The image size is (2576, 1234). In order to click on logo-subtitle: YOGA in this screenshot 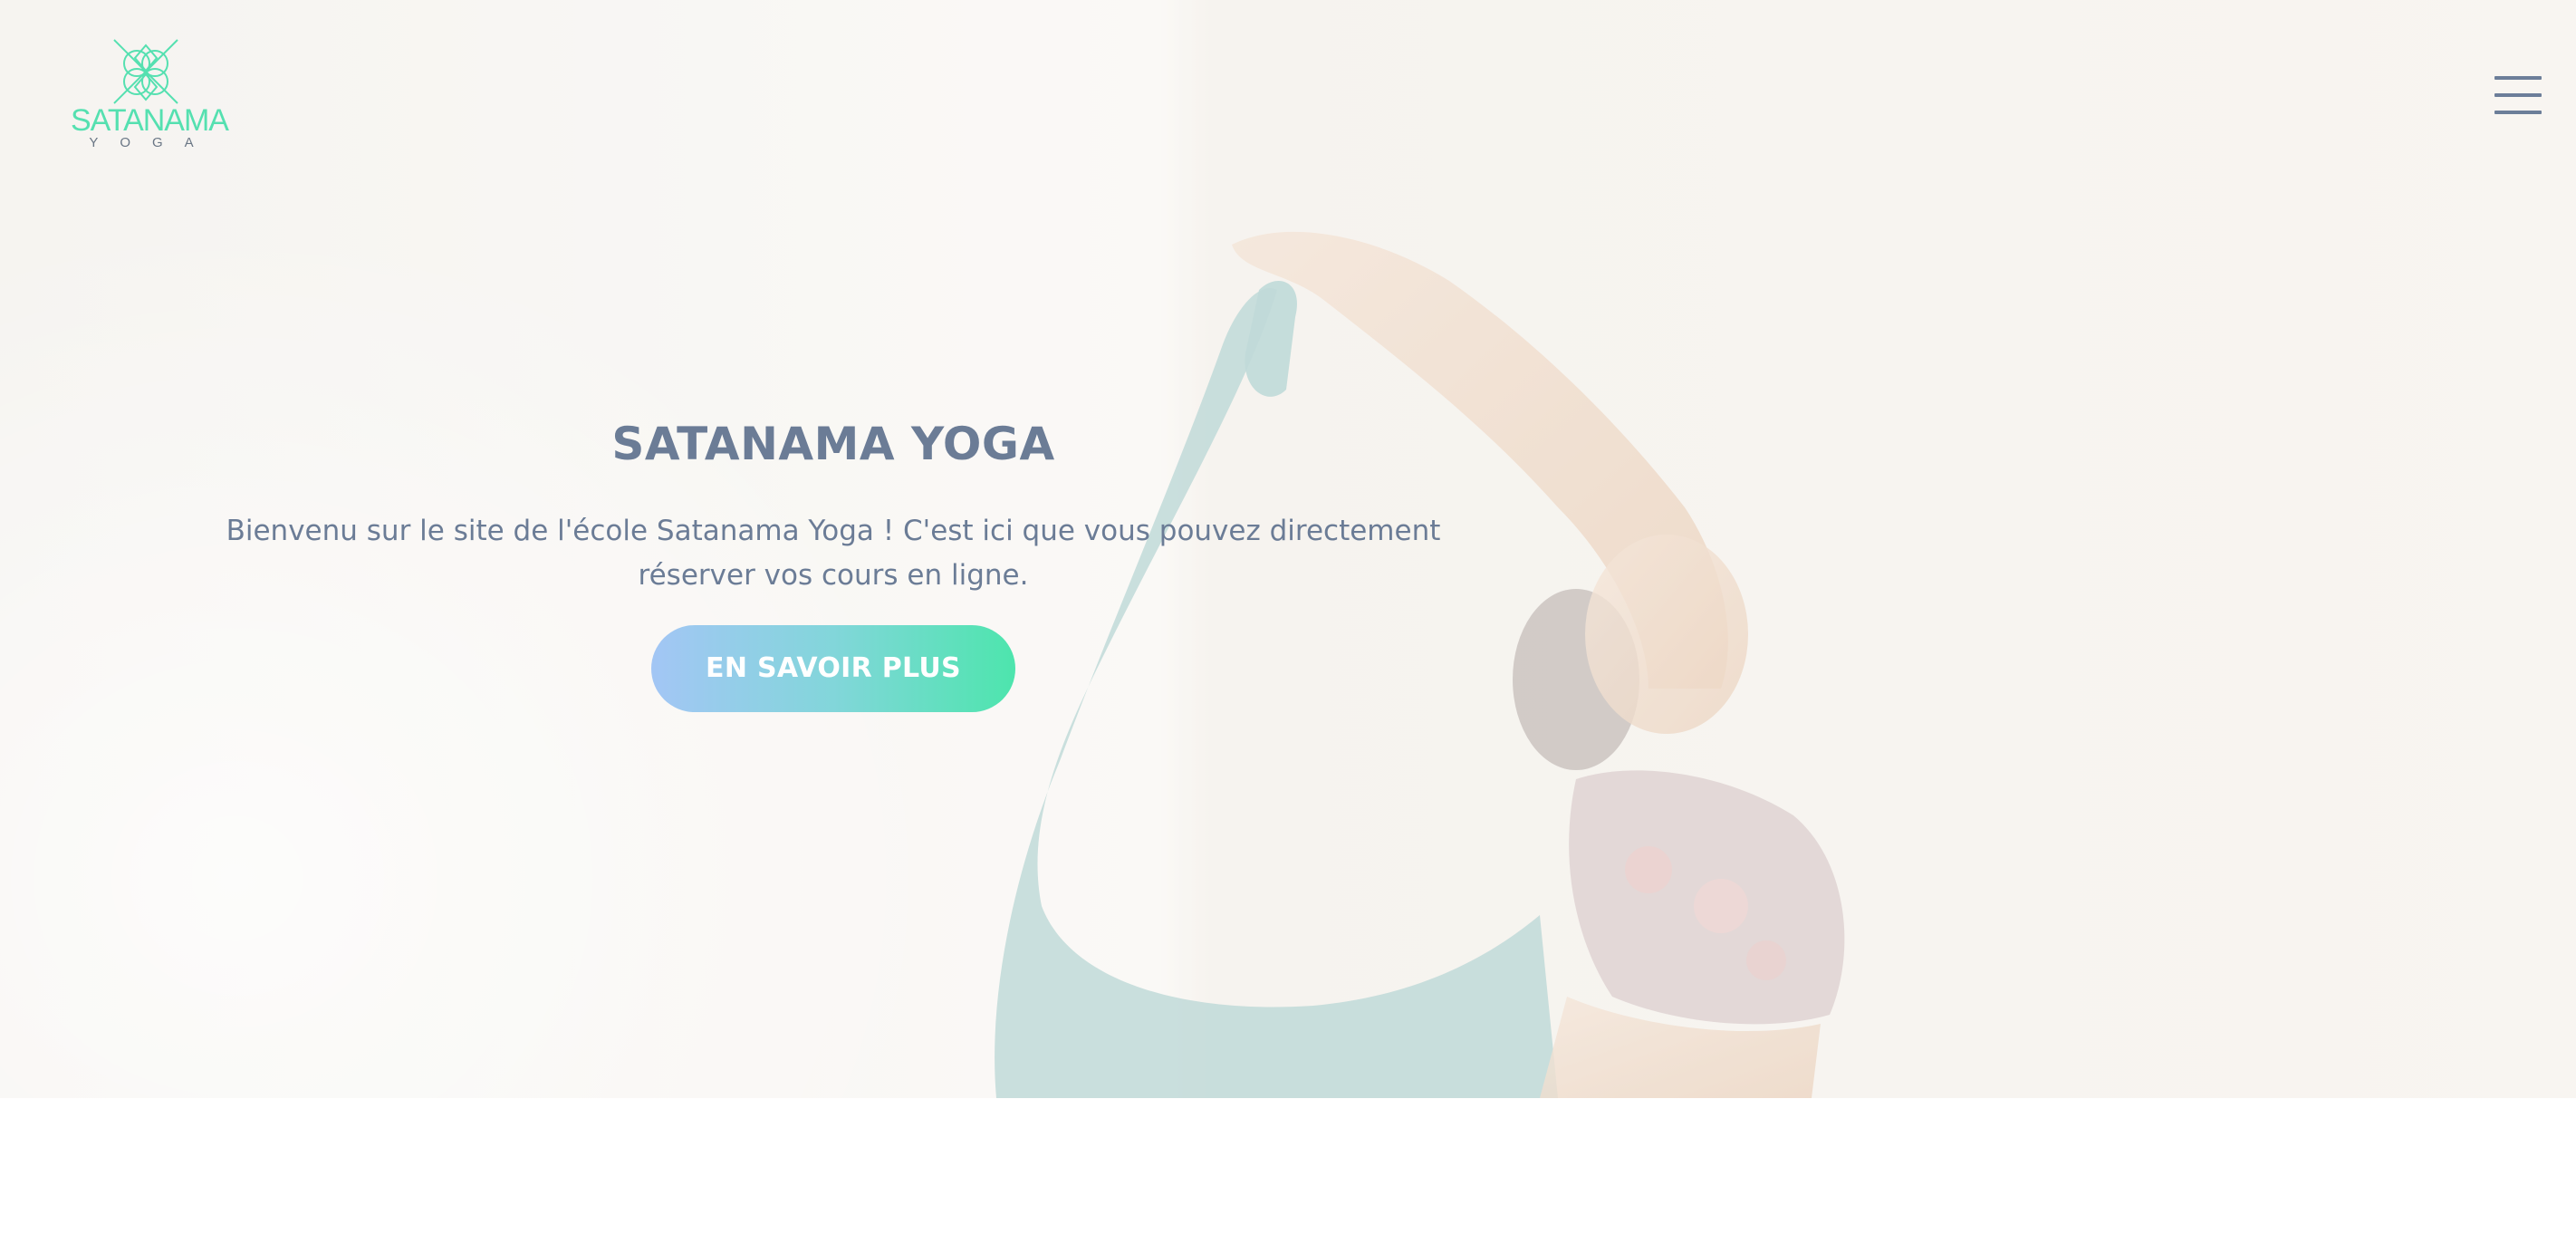, I will do `click(152, 142)`.